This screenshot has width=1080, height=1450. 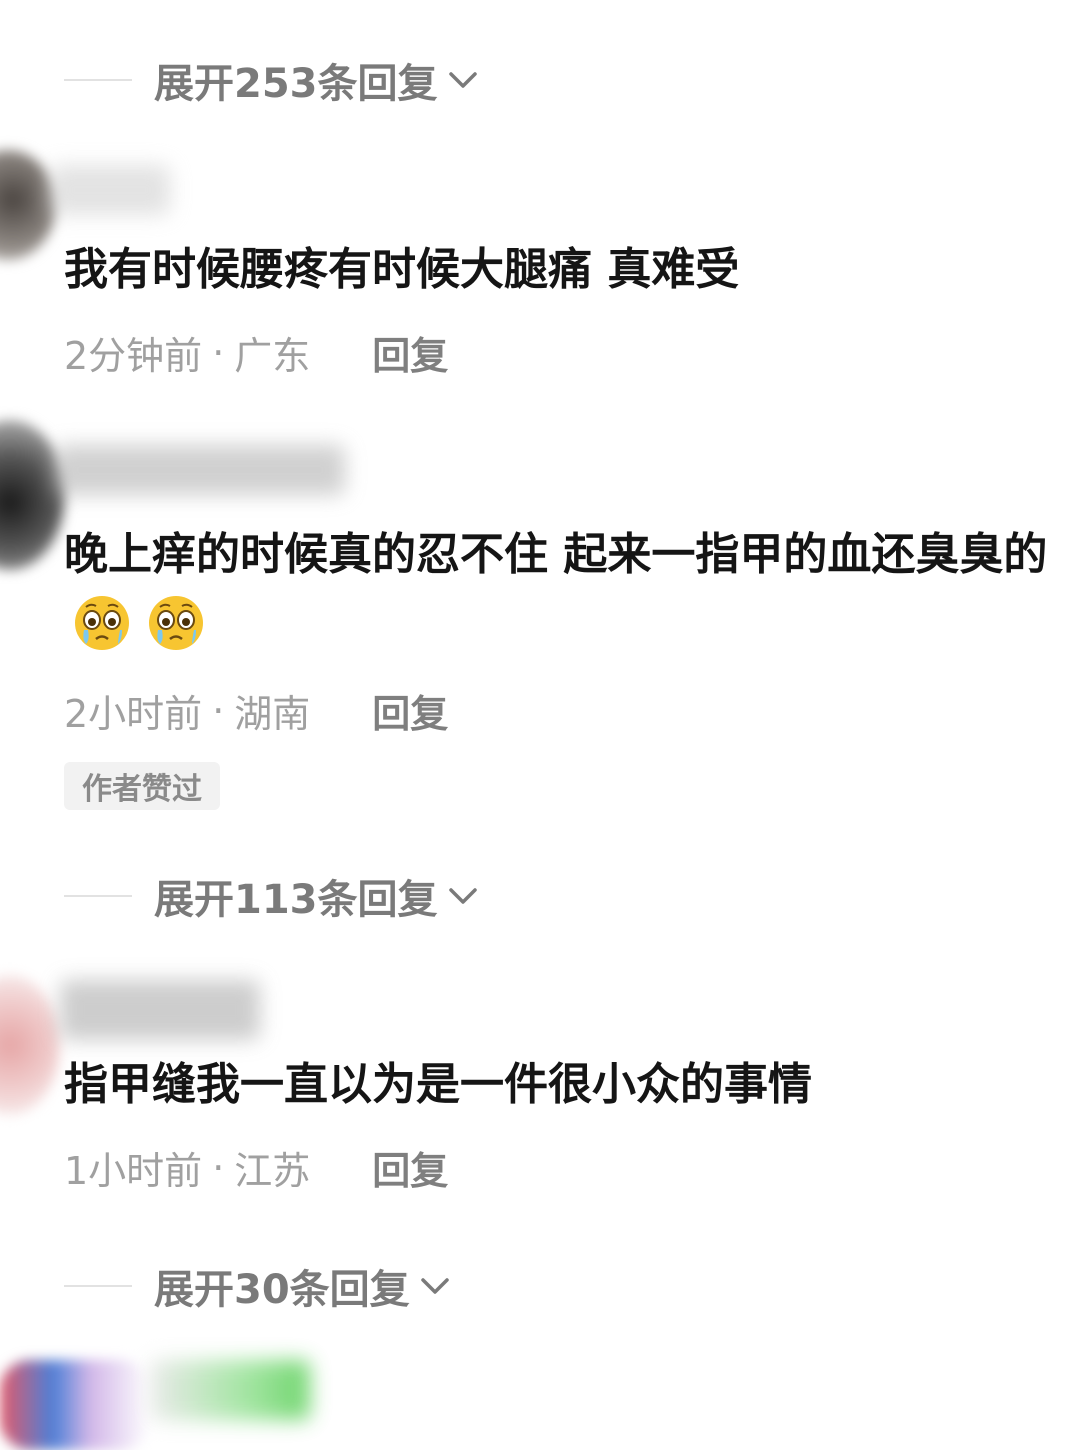 I want to click on comment-meta: 2小时前 · 湖南 回复, so click(x=256, y=710).